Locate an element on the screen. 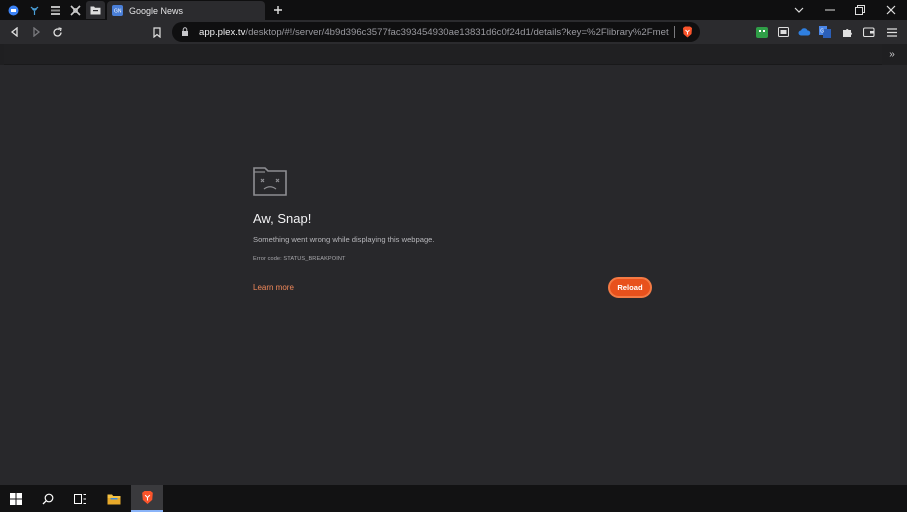 The height and width of the screenshot is (512, 907). hamburger-menu-icon is located at coordinates (892, 32).